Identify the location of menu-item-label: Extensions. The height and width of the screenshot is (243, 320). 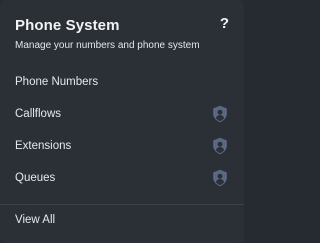
(43, 146).